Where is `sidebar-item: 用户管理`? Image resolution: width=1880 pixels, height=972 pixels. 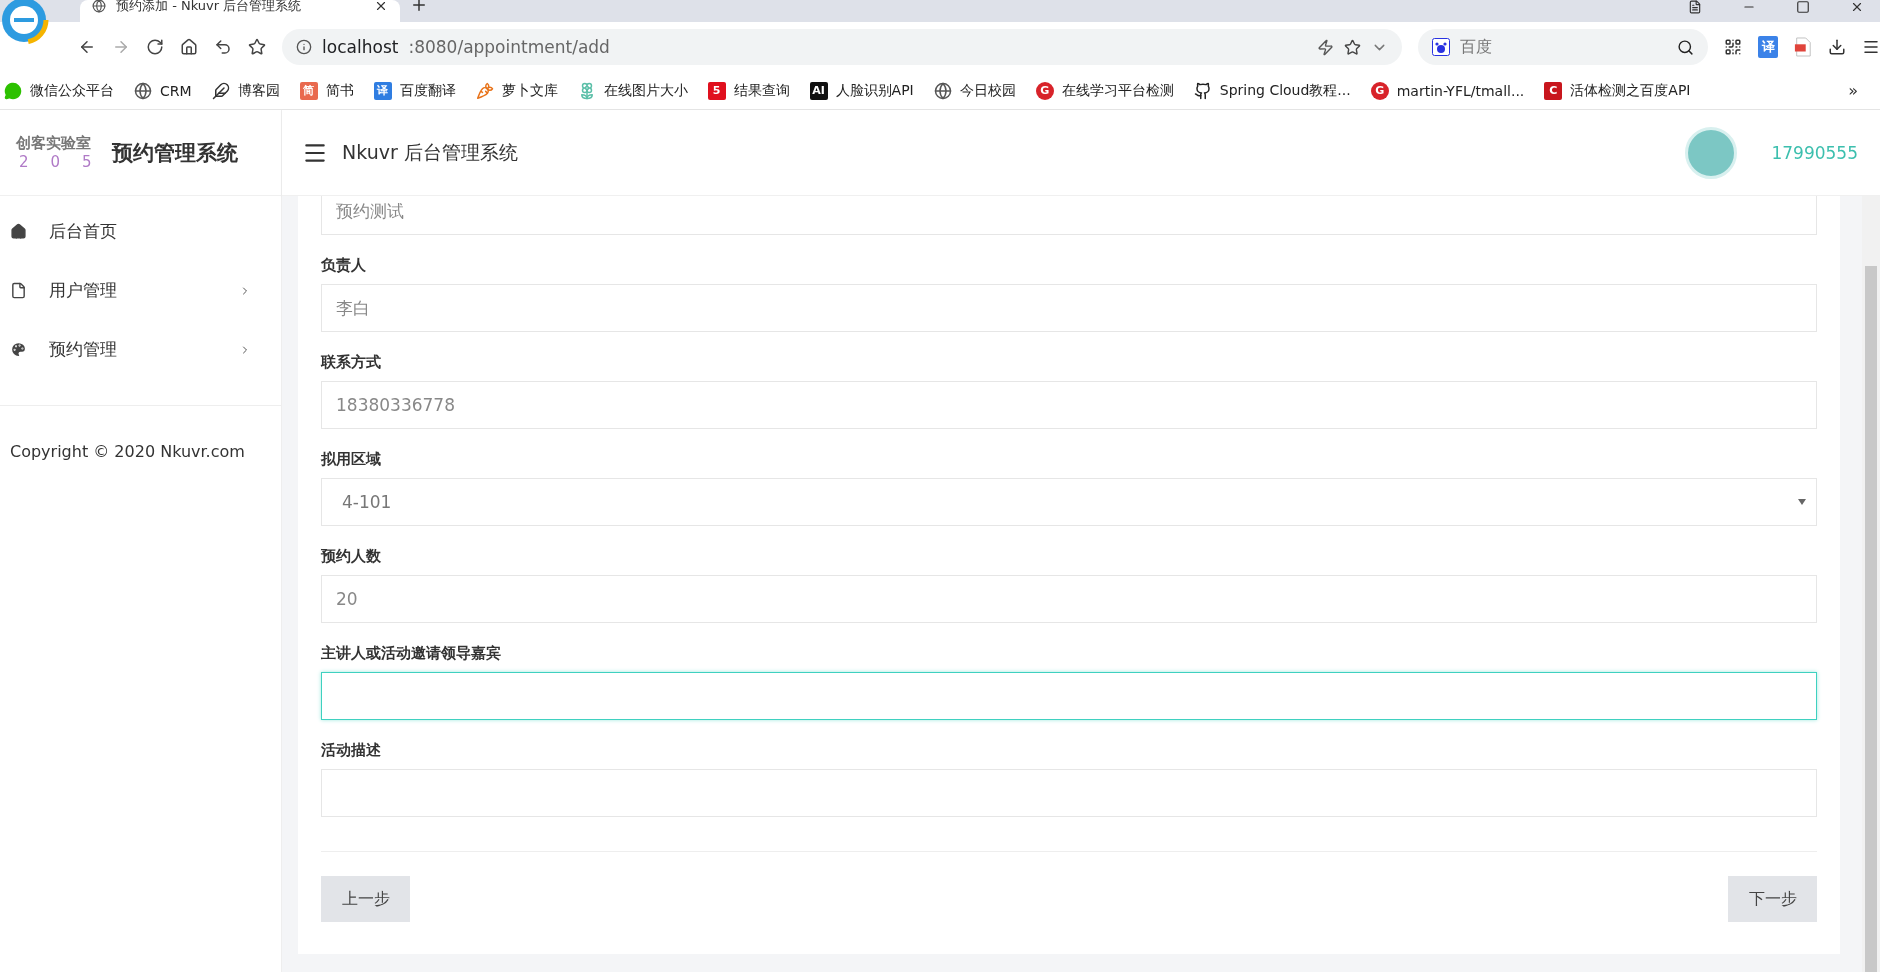
sidebar-item: 用户管理 is located at coordinates (140, 290).